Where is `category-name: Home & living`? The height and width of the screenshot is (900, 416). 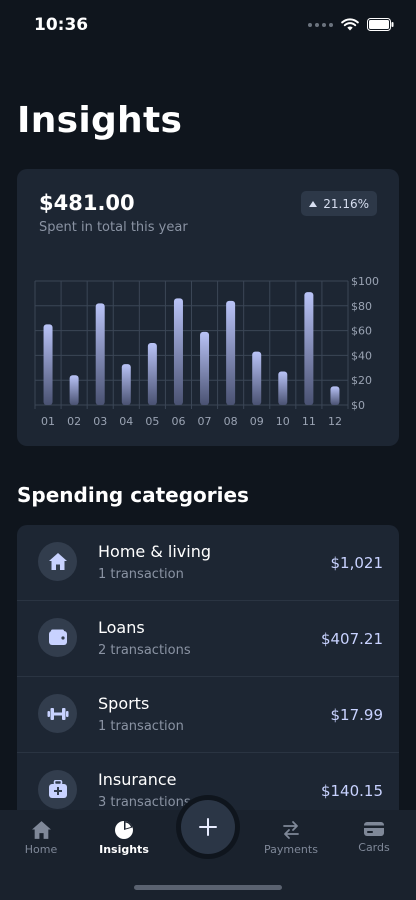
category-name: Home & living is located at coordinates (154, 551).